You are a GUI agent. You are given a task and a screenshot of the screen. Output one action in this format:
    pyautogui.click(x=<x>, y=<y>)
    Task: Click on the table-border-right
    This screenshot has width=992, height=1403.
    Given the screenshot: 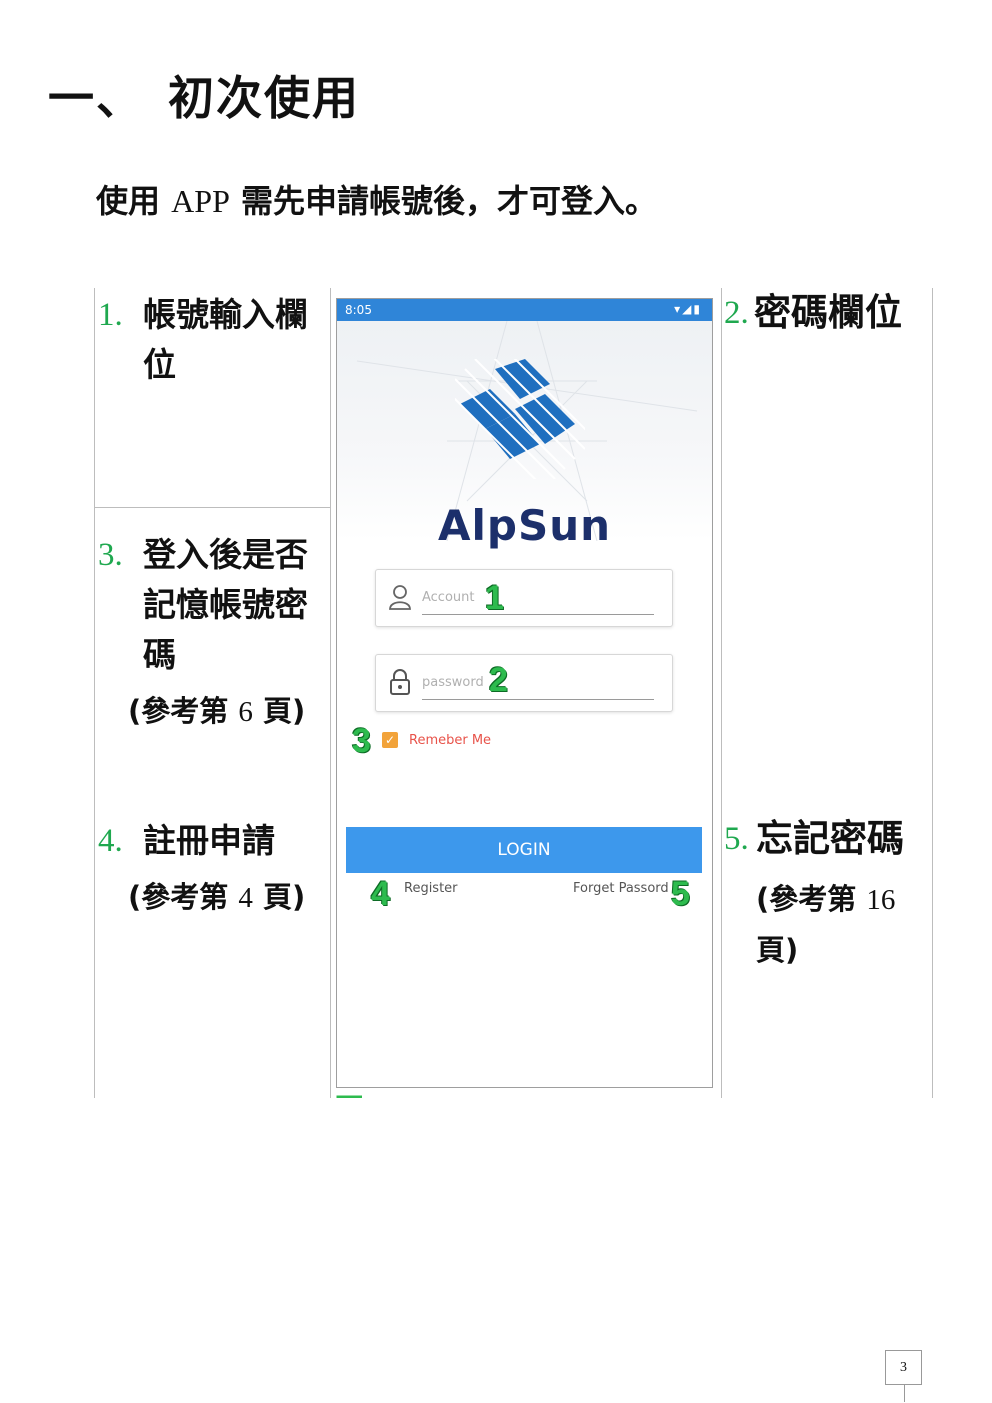 What is the action you would take?
    pyautogui.click(x=932, y=693)
    